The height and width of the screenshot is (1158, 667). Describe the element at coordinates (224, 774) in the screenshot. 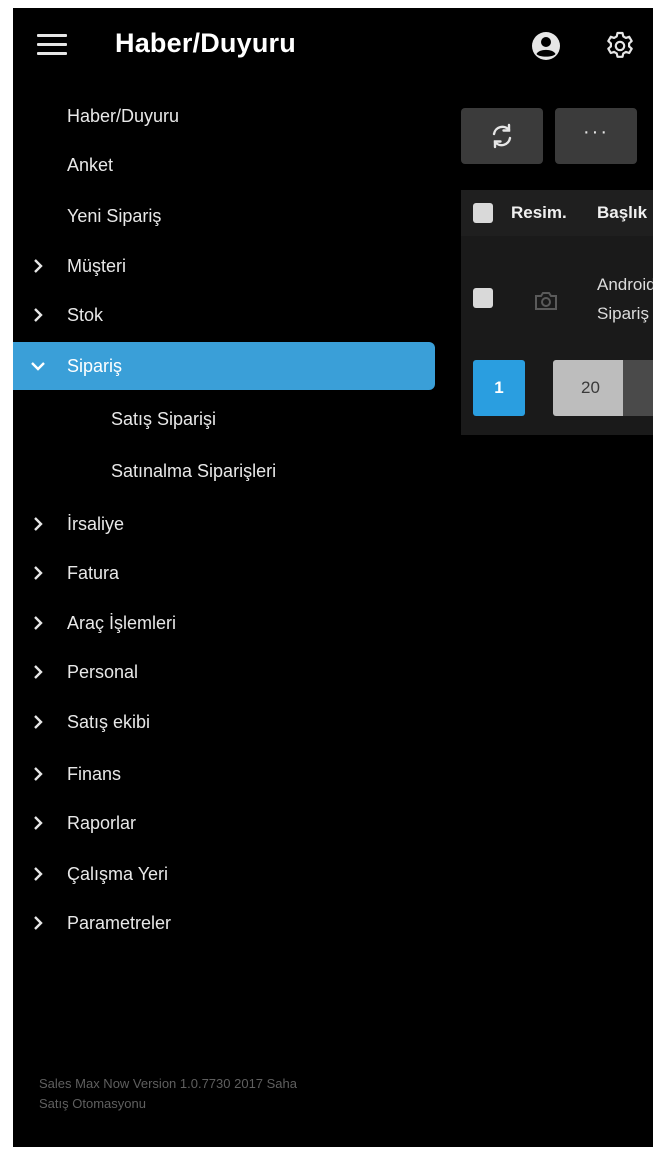

I see `menu-item-finans: Finans` at that location.